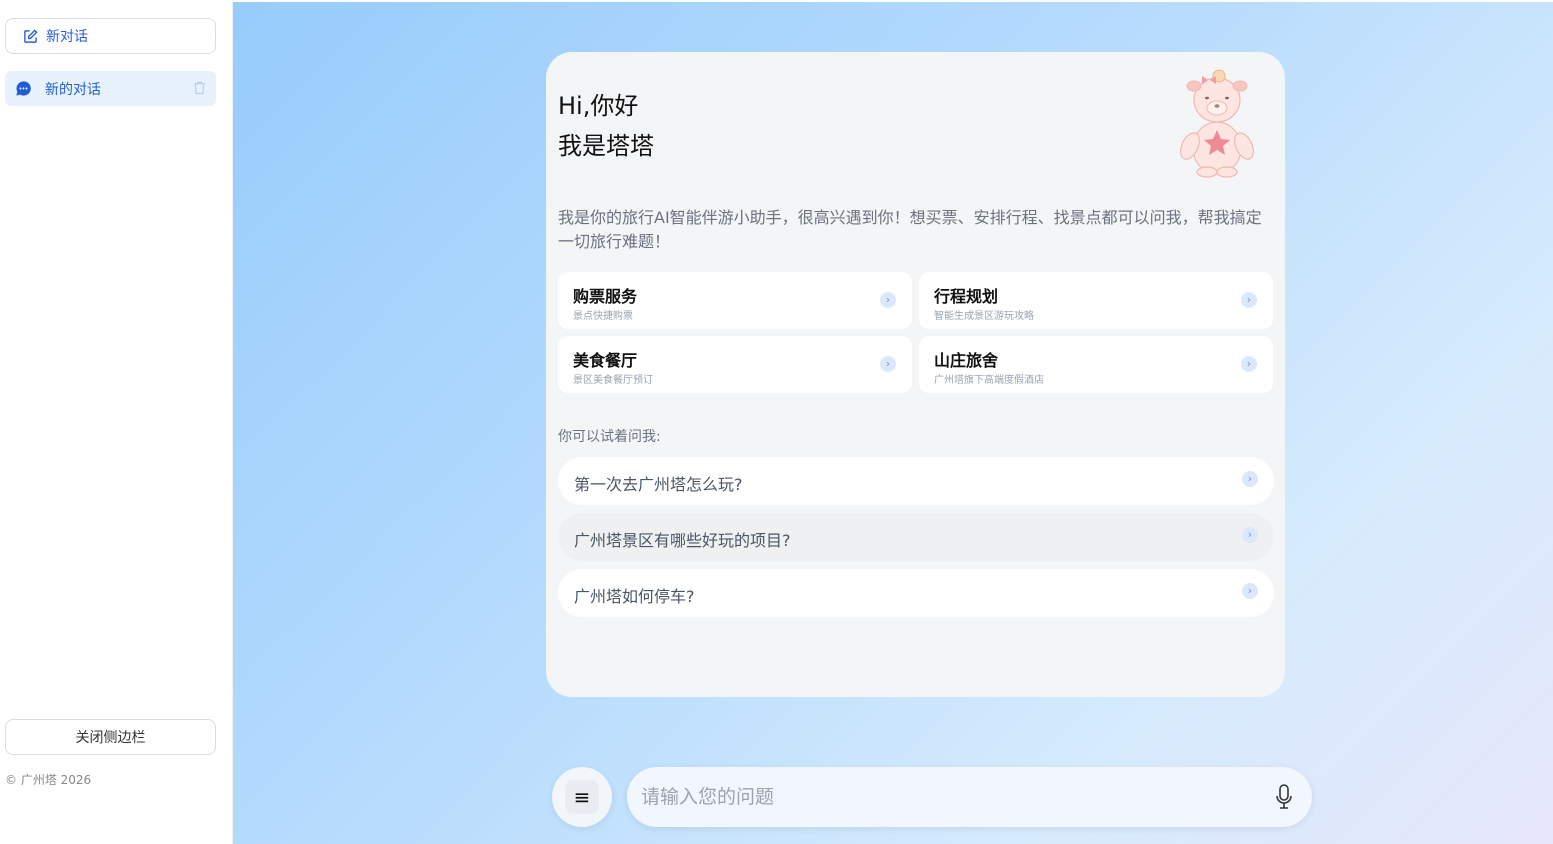  What do you see at coordinates (1096, 364) in the screenshot?
I see `service-card-hotel: 山庄旅舍 广州塔旗下高端度假酒店 ›` at bounding box center [1096, 364].